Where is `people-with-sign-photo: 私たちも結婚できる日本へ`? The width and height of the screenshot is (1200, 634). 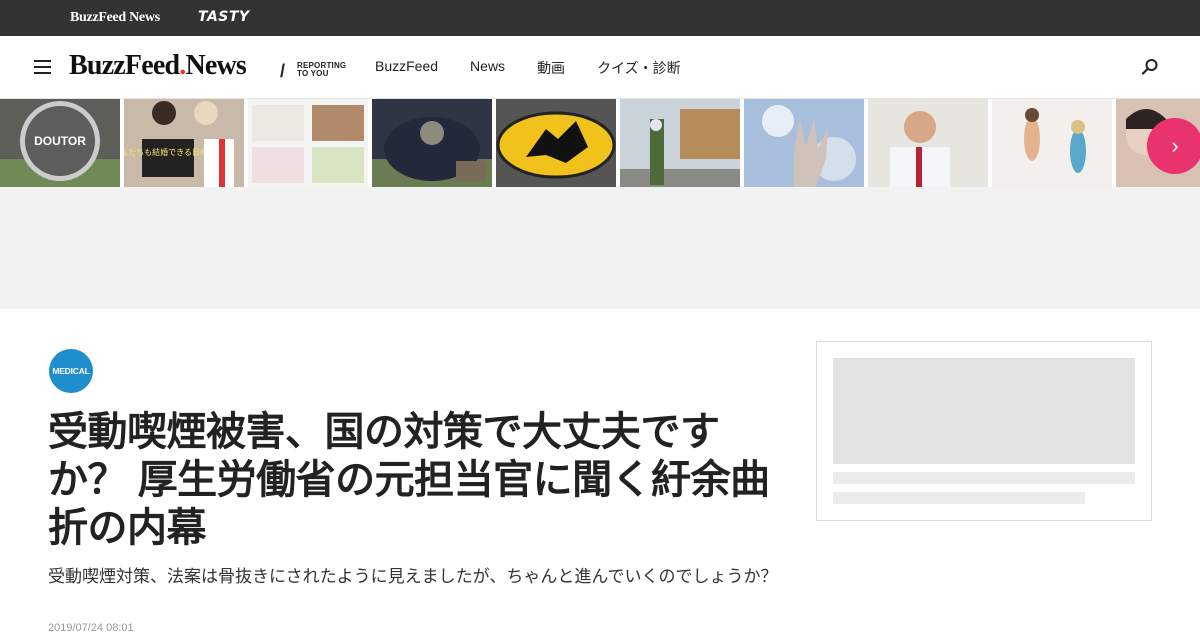 people-with-sign-photo: 私たちも結婚できる日本へ is located at coordinates (184, 143).